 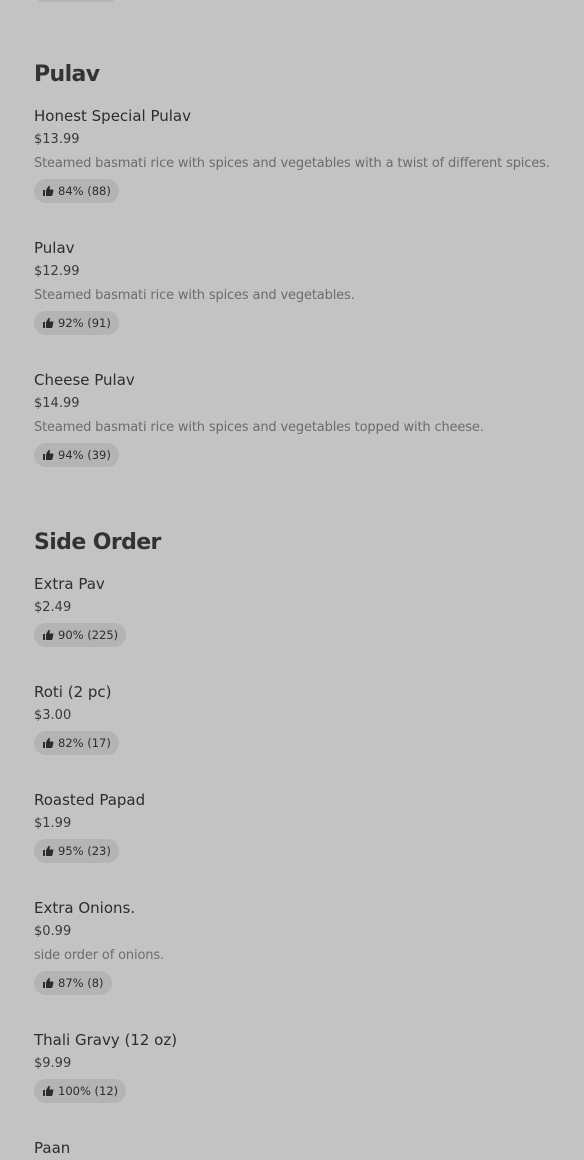 What do you see at coordinates (84, 323) in the screenshot?
I see `rating-text: 92% (91)` at bounding box center [84, 323].